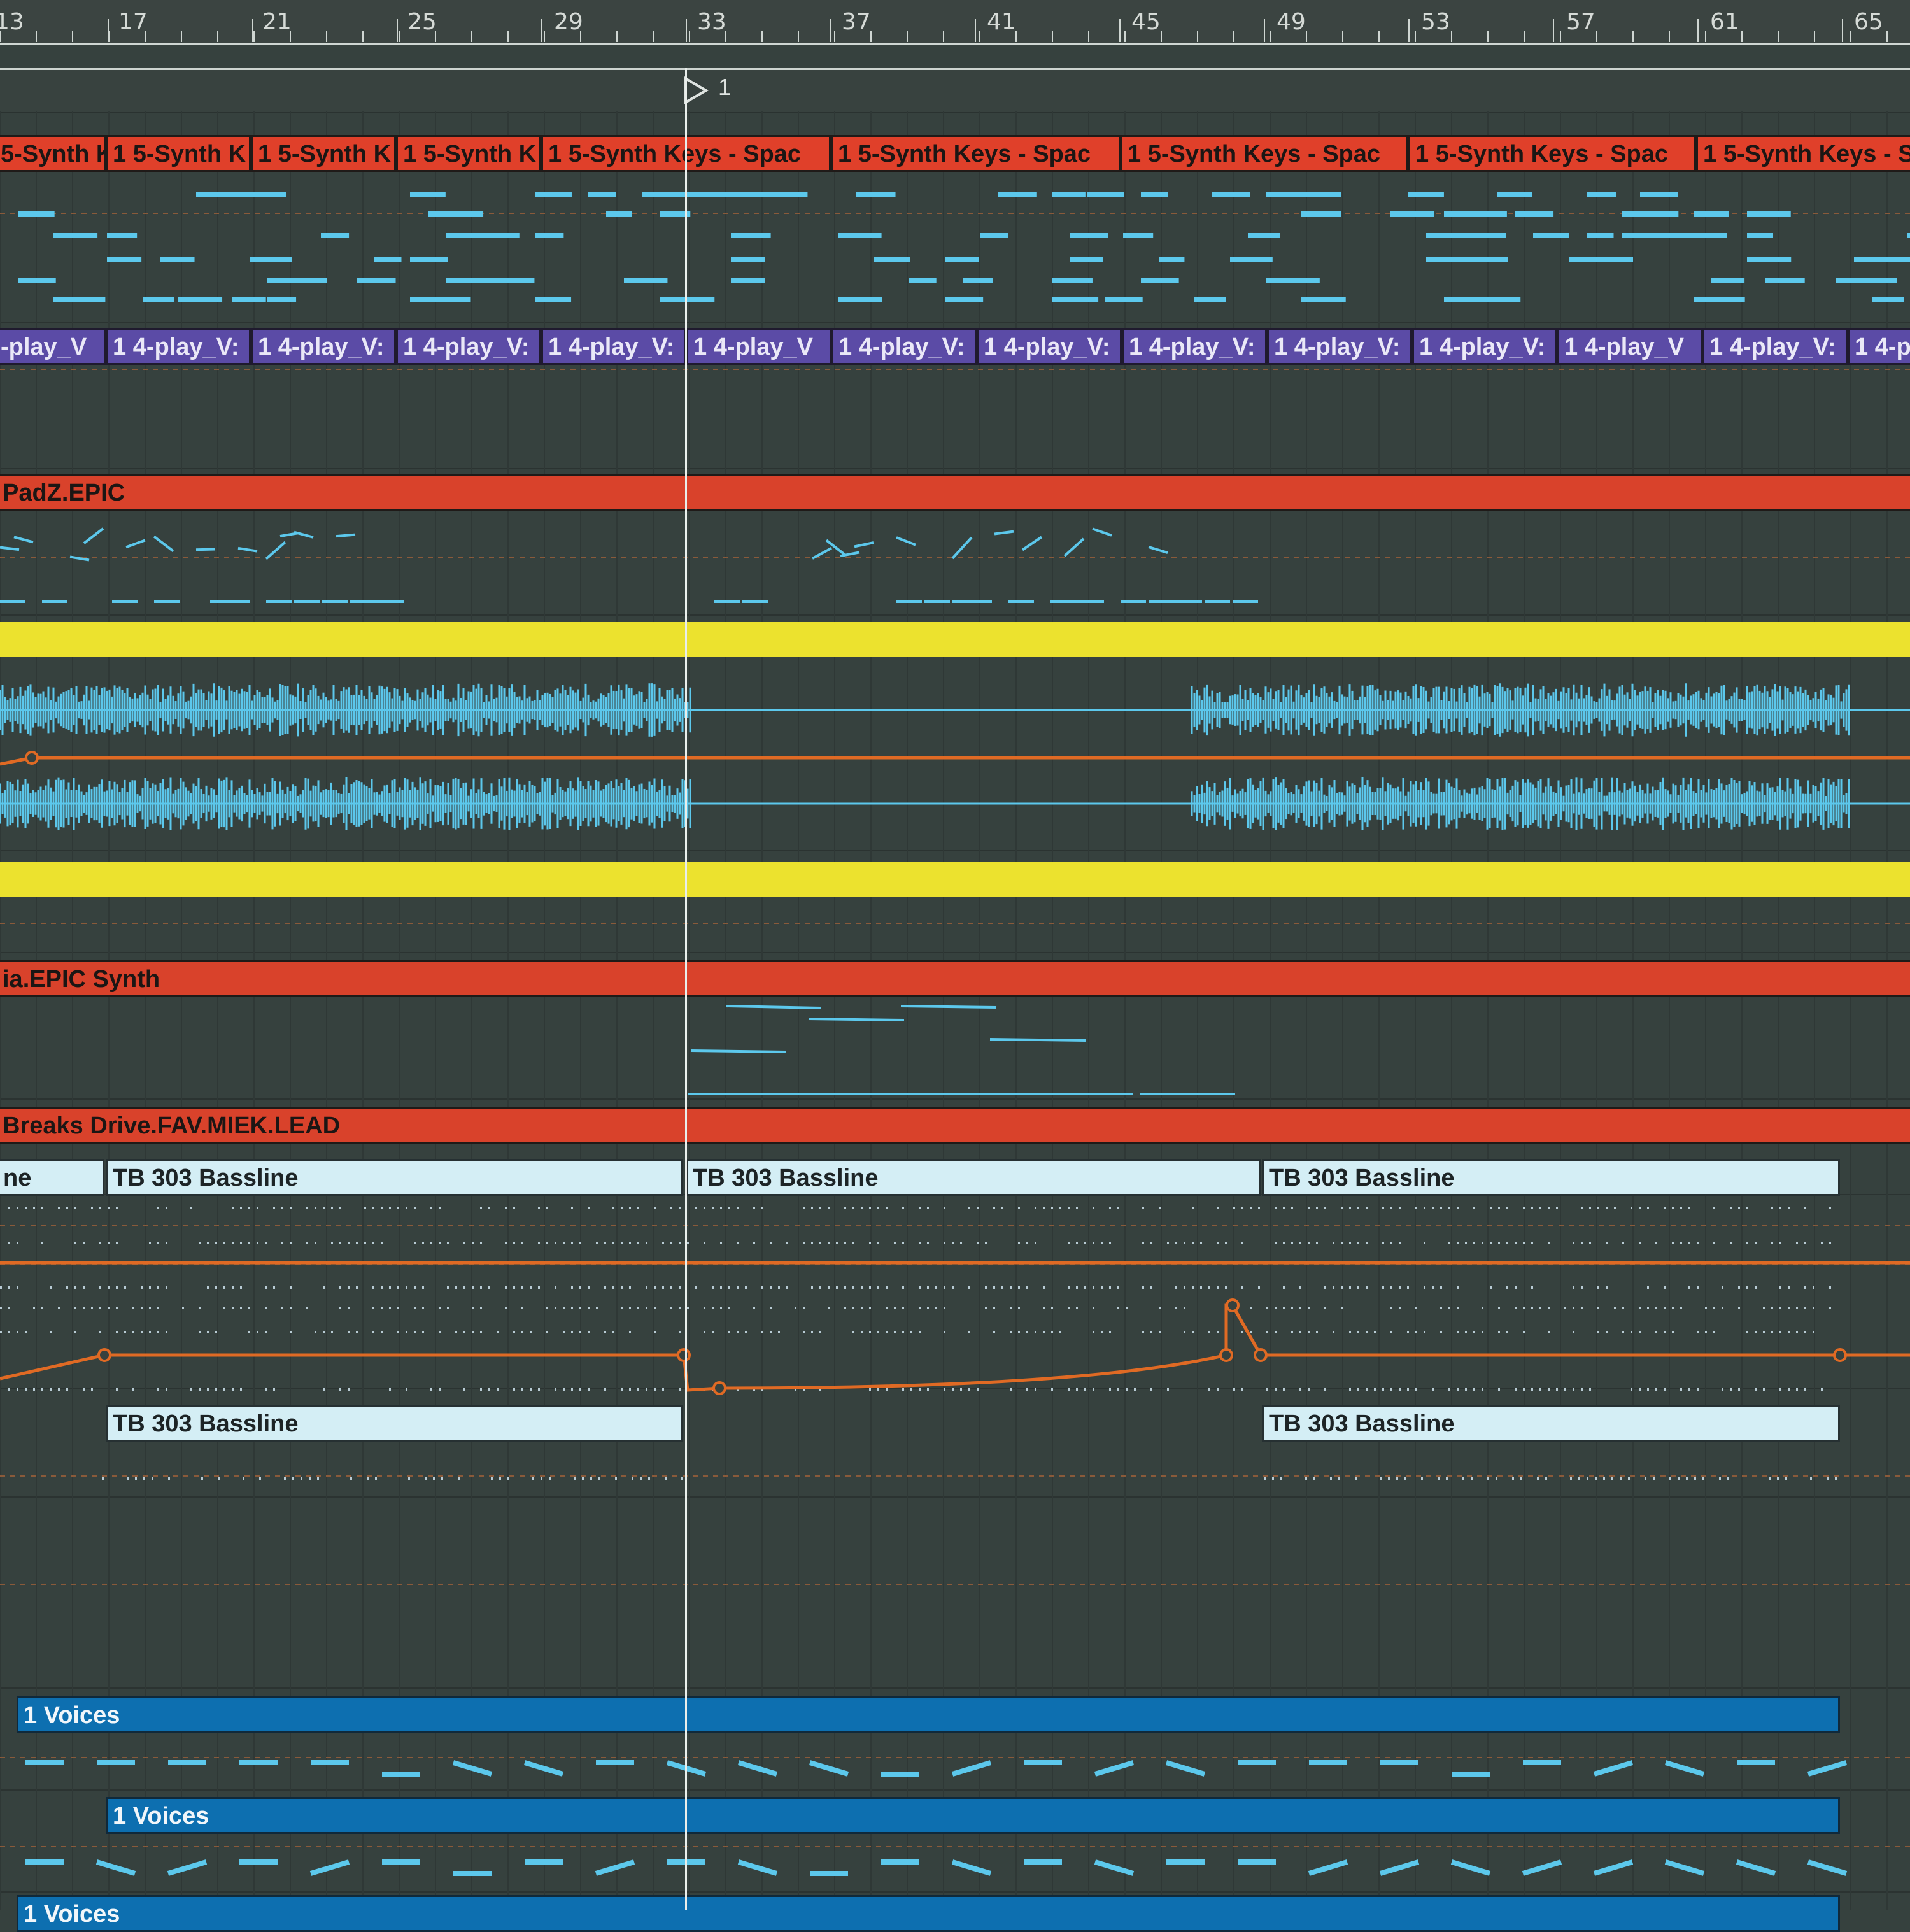  What do you see at coordinates (53, 153) in the screenshot?
I see `clip-synth-keys: 5-Synth K` at bounding box center [53, 153].